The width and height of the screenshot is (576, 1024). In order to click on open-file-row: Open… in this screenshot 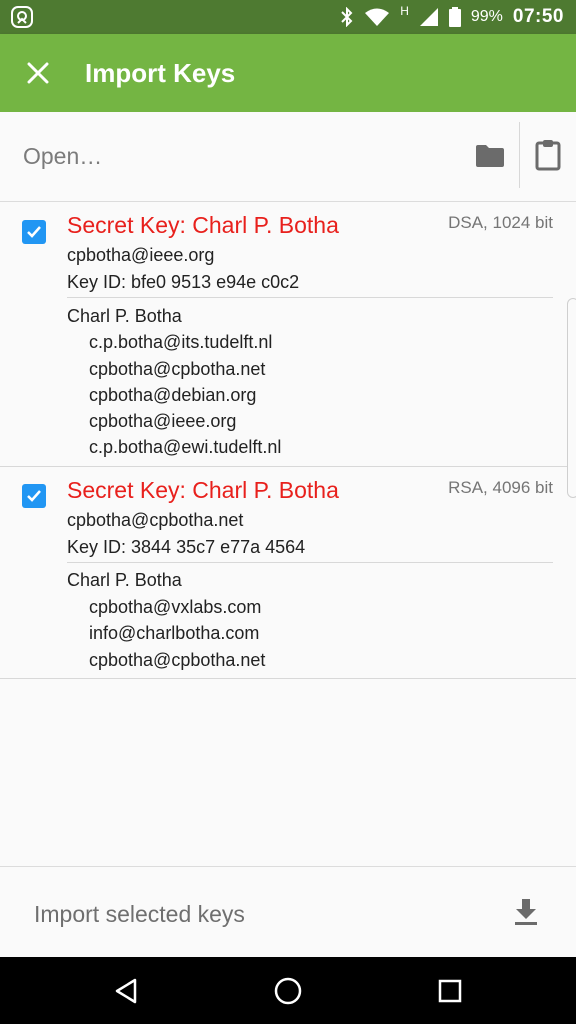, I will do `click(288, 157)`.